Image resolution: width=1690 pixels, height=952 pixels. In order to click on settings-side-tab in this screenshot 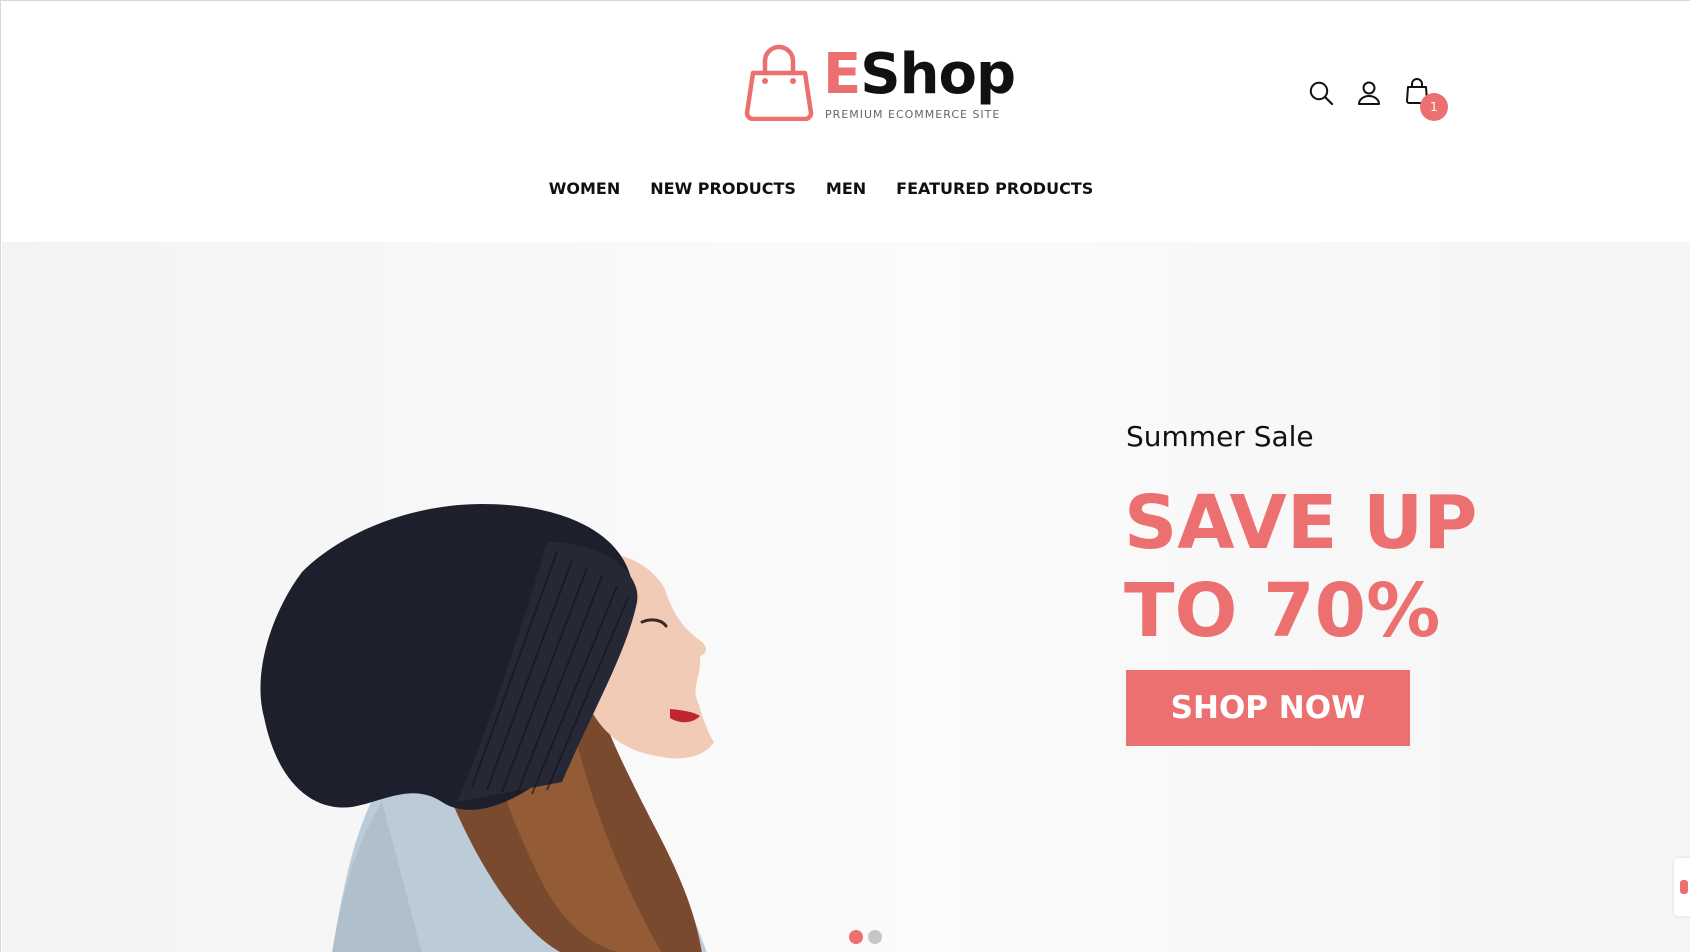, I will do `click(1682, 887)`.